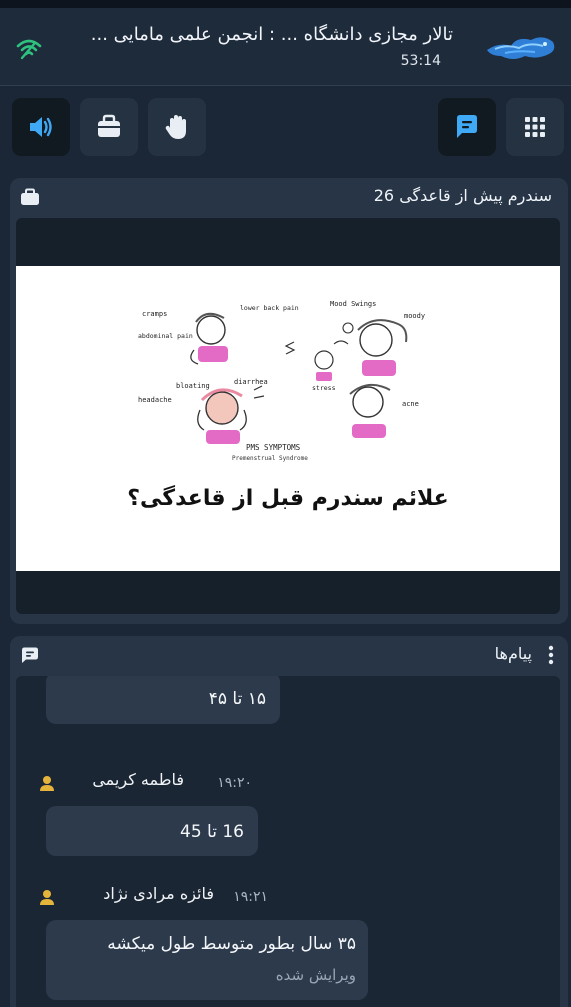 The height and width of the screenshot is (1007, 571). Describe the element at coordinates (551, 655) in the screenshot. I see `more-options-icon` at that location.